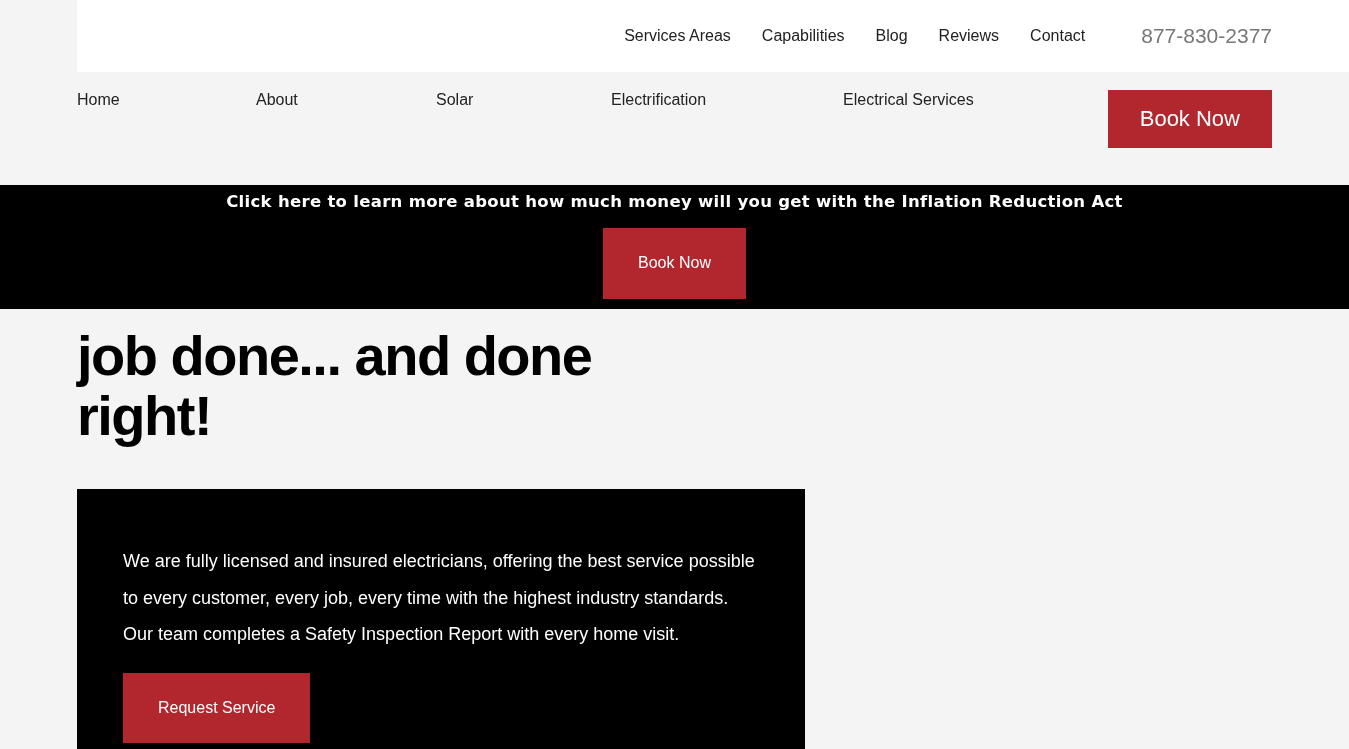 This screenshot has height=749, width=1349. I want to click on nav-link: Services Areas, so click(677, 36).